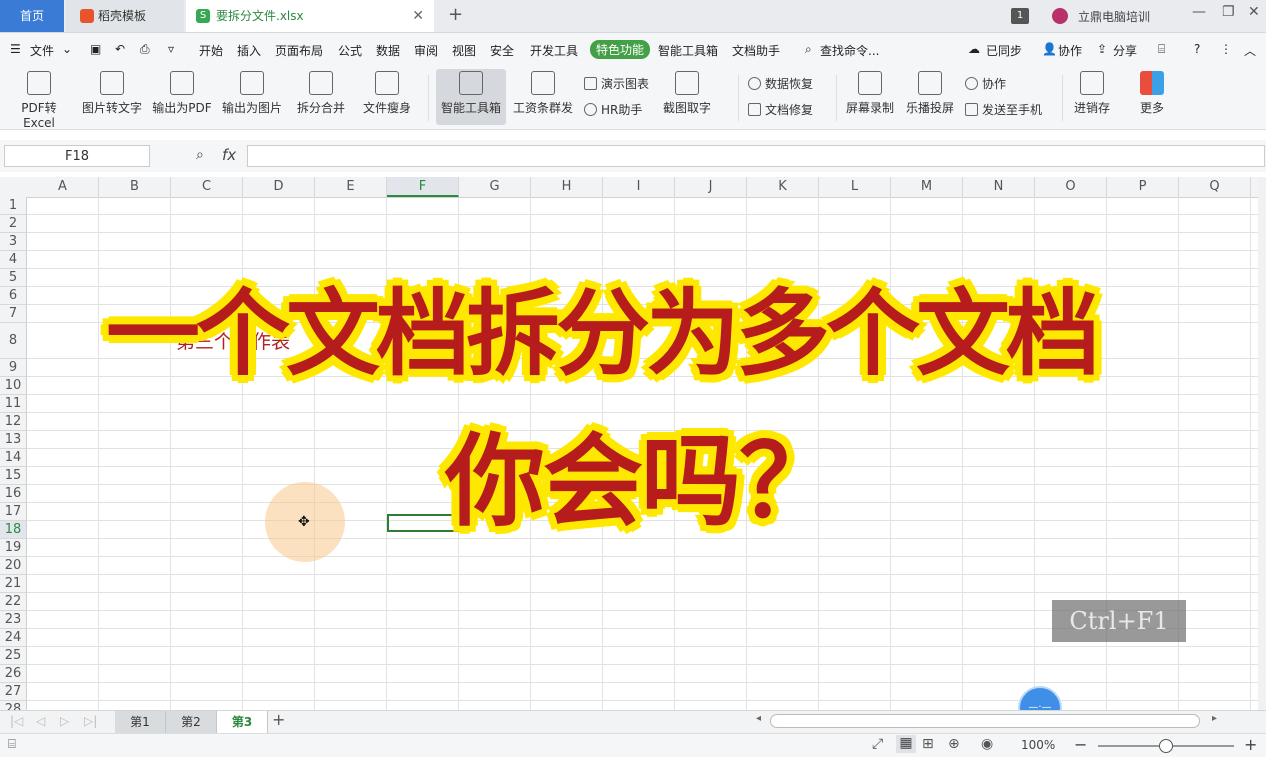 The width and height of the screenshot is (1266, 757). Describe the element at coordinates (1254, 12) in the screenshot. I see `close-window-icon: ✕` at that location.